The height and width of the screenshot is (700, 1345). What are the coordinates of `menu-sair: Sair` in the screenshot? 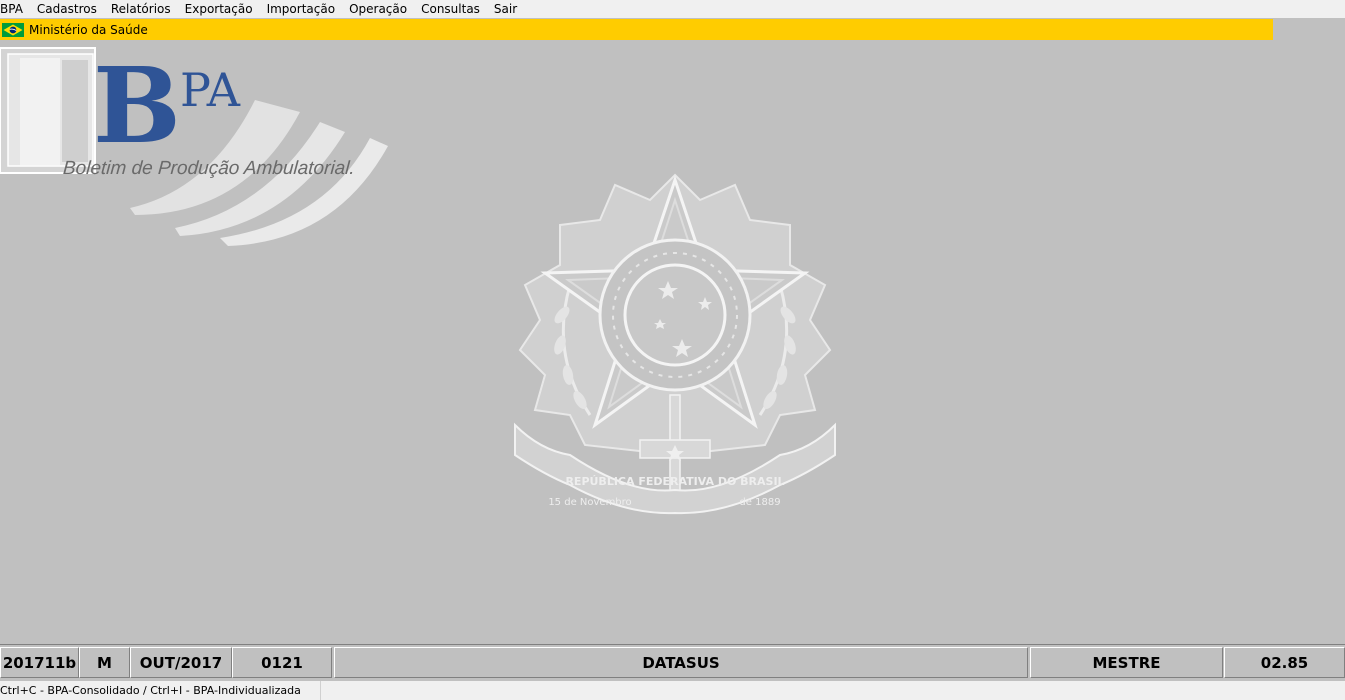 It's located at (505, 9).